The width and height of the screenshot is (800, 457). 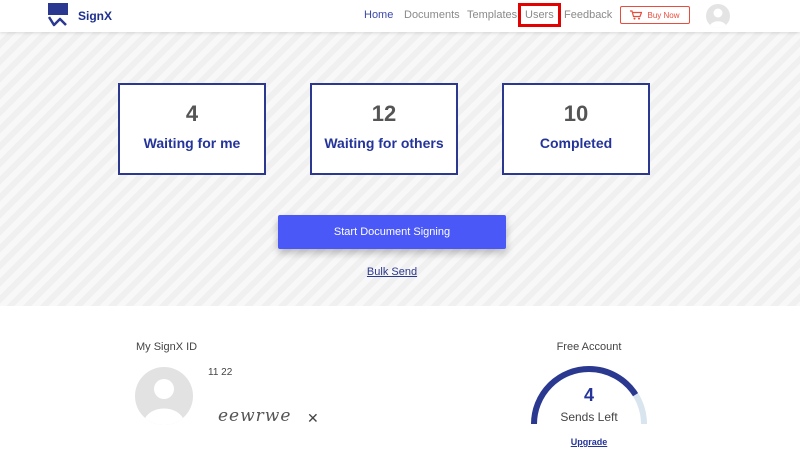 I want to click on stat-card-completed: 10 Completed, so click(x=576, y=129).